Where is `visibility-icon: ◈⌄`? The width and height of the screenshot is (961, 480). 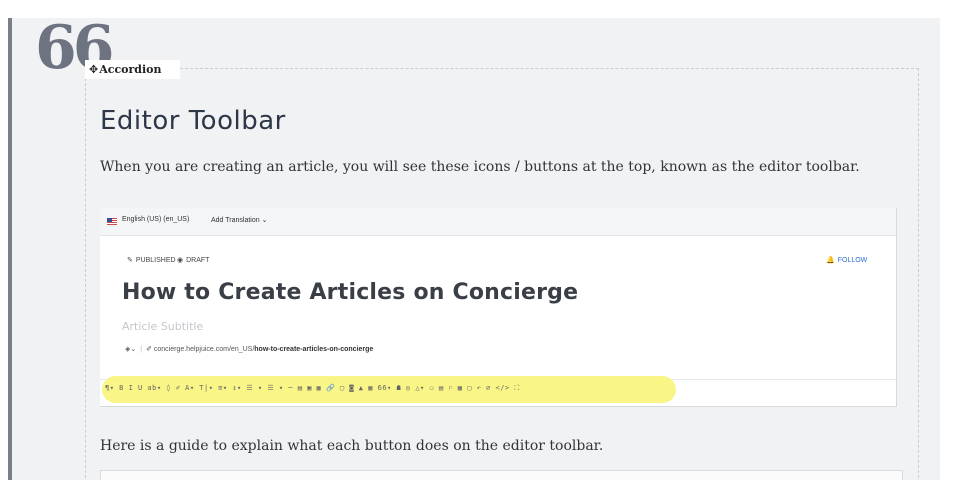
visibility-icon: ◈⌄ is located at coordinates (131, 349).